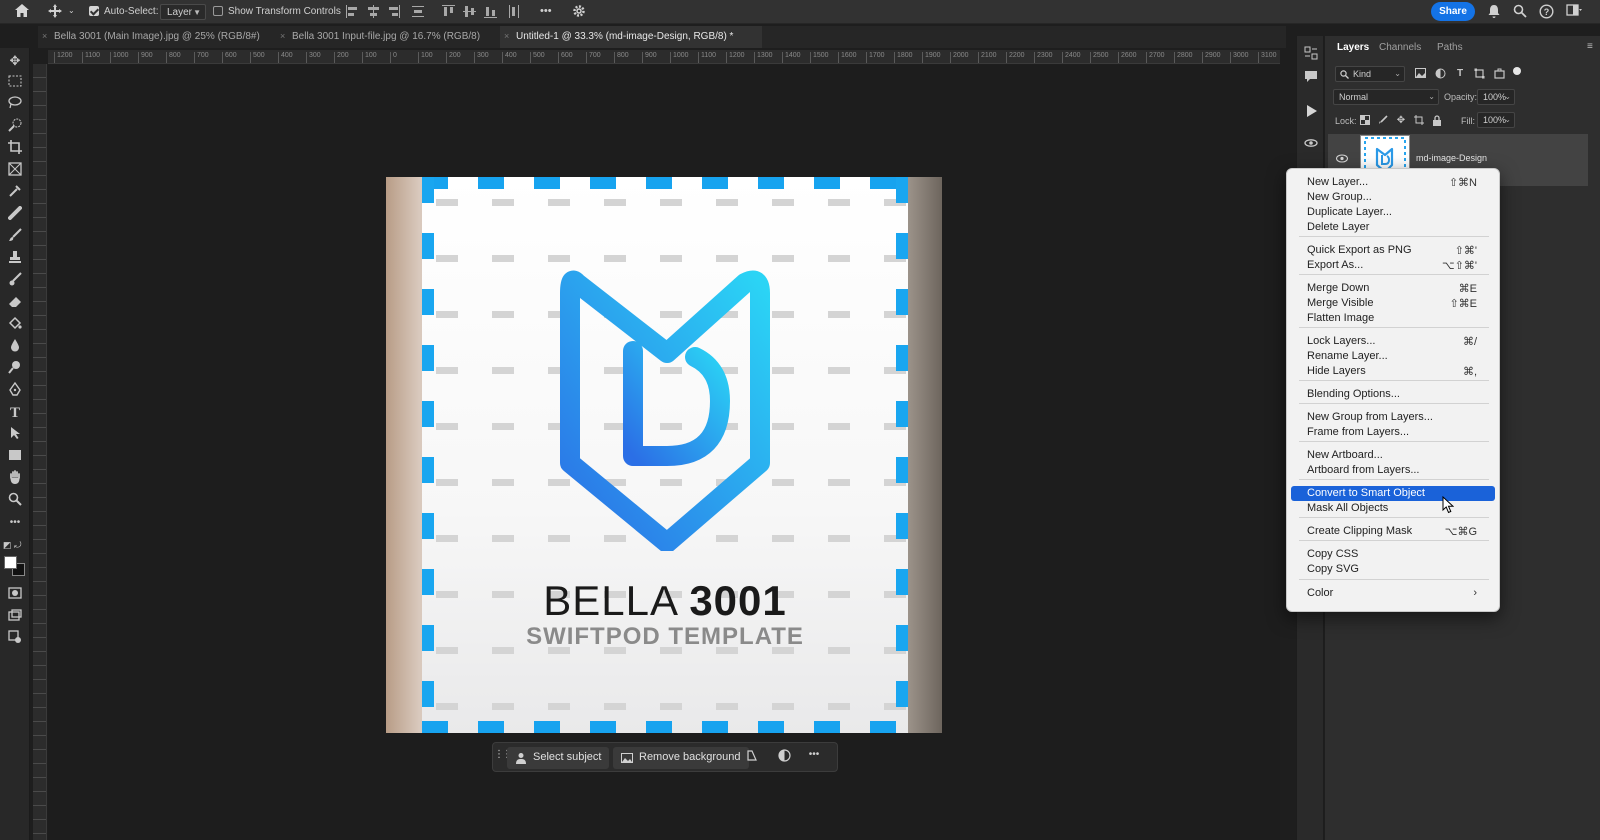 The height and width of the screenshot is (840, 1600). What do you see at coordinates (1393, 250) in the screenshot?
I see `menu-item-quick-export-as-png: Quick Export as PNG ⇧⌘'` at bounding box center [1393, 250].